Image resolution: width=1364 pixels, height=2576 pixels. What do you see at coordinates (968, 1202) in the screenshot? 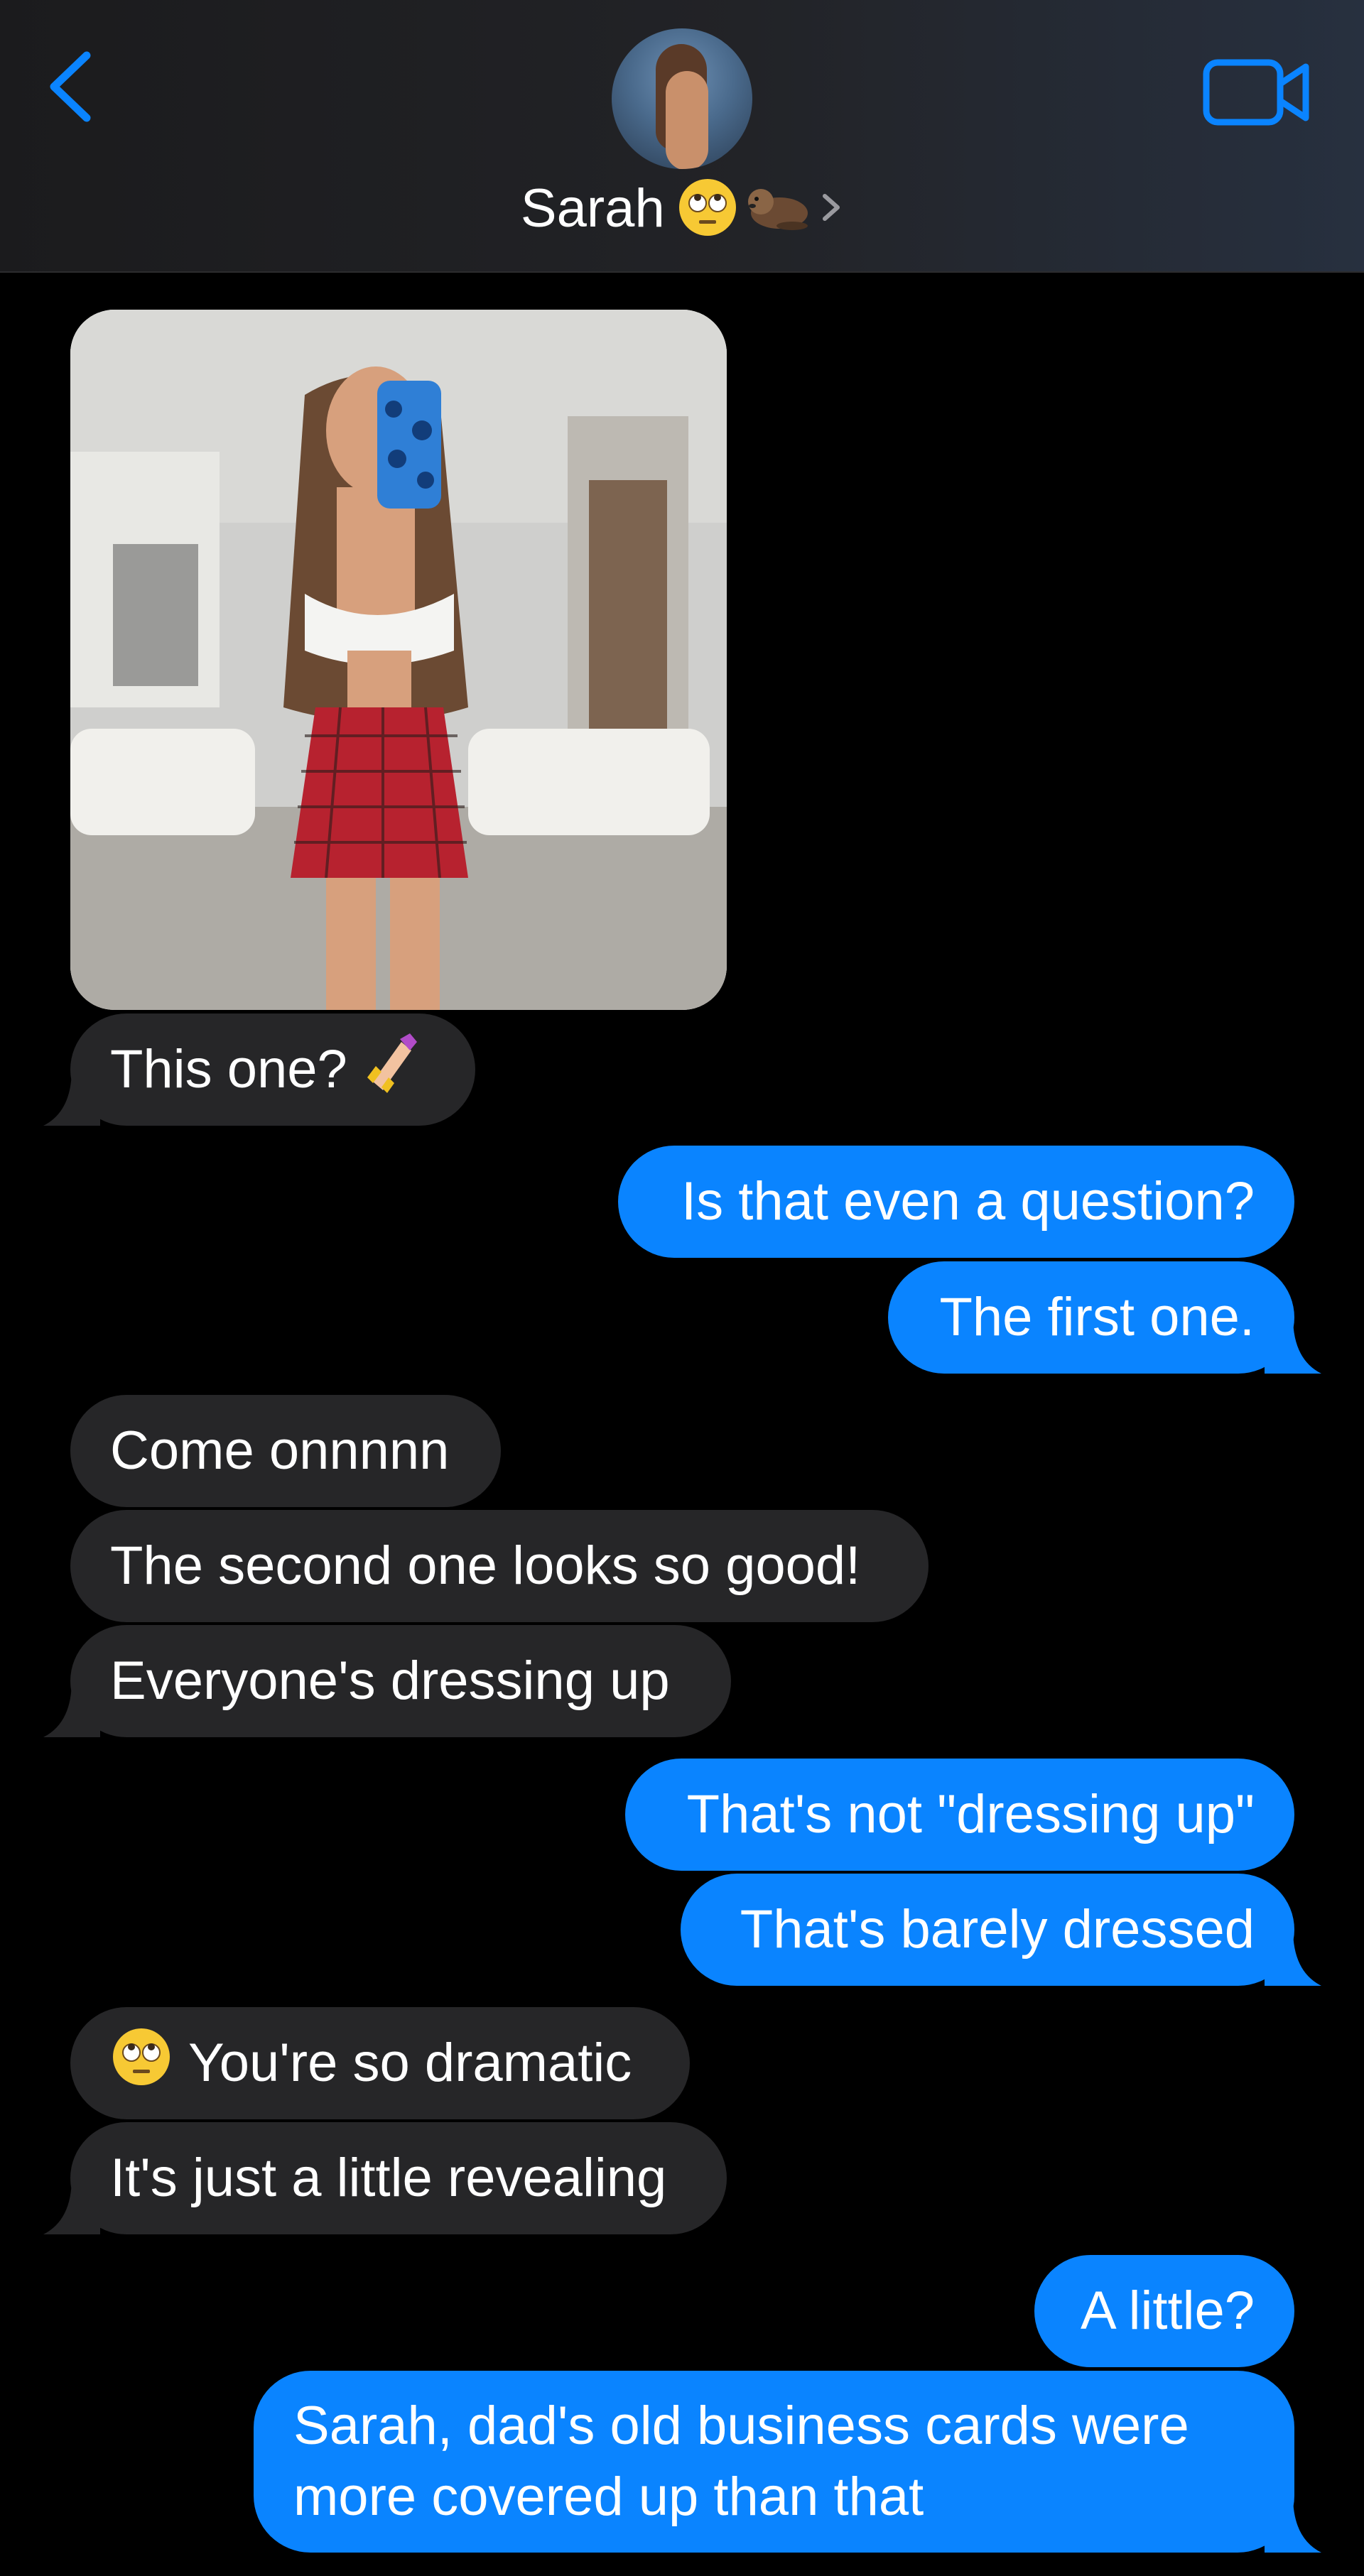
I see `message-text: Is that even a question?` at bounding box center [968, 1202].